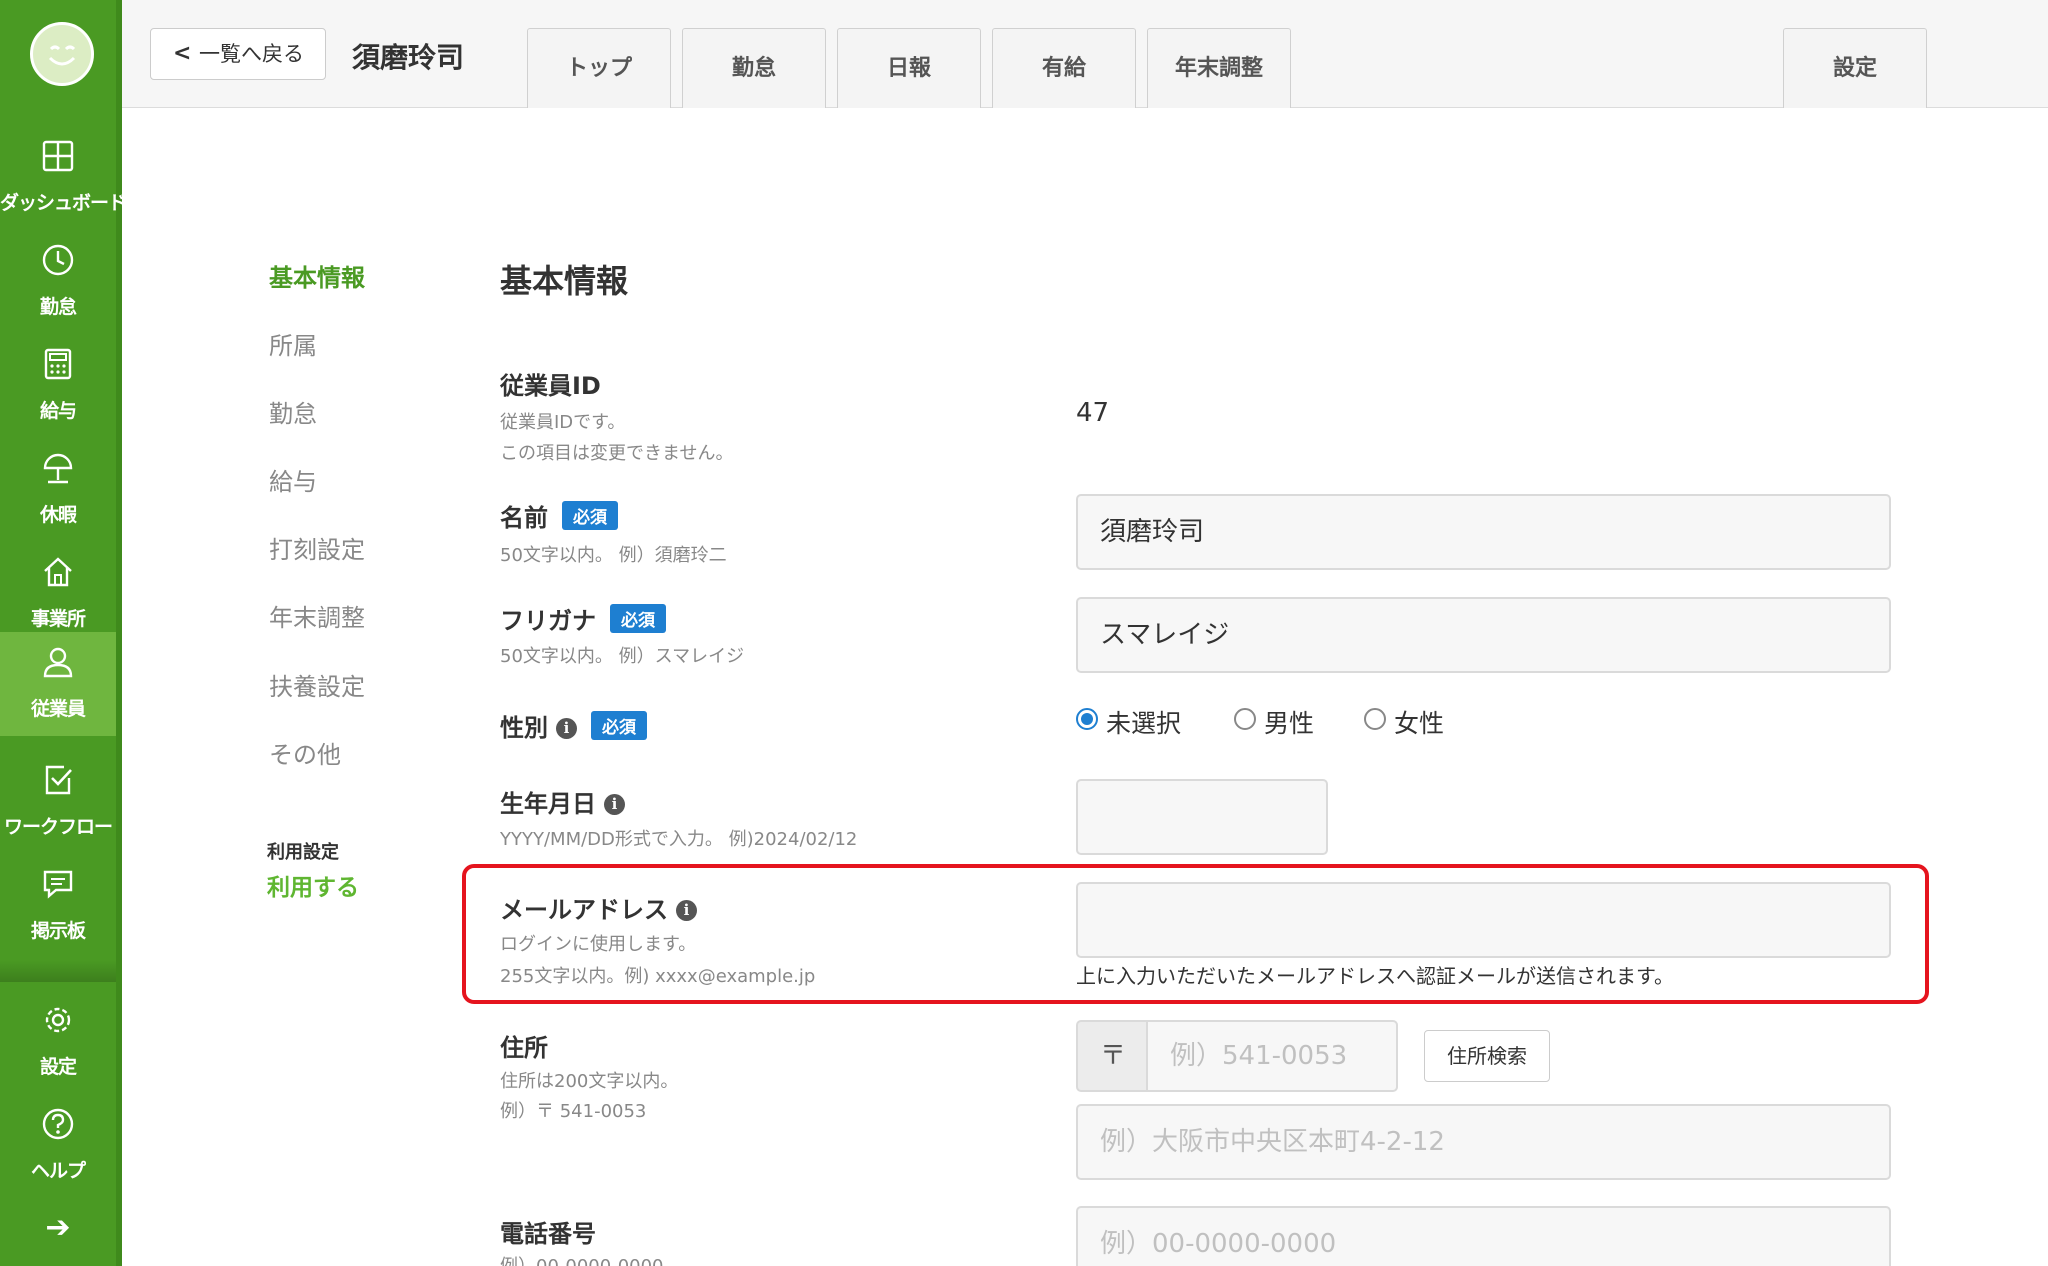 This screenshot has width=2048, height=1266. What do you see at coordinates (58, 802) in the screenshot?
I see `sidebar-item-workflow: ワークフロー` at bounding box center [58, 802].